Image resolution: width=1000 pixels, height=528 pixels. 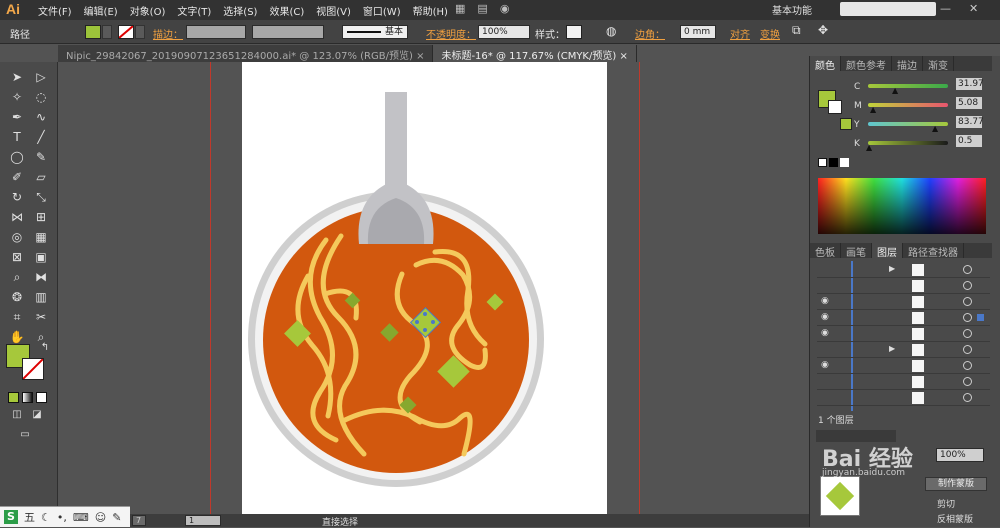 I want to click on type-tool-icon: T, so click(x=17, y=137).